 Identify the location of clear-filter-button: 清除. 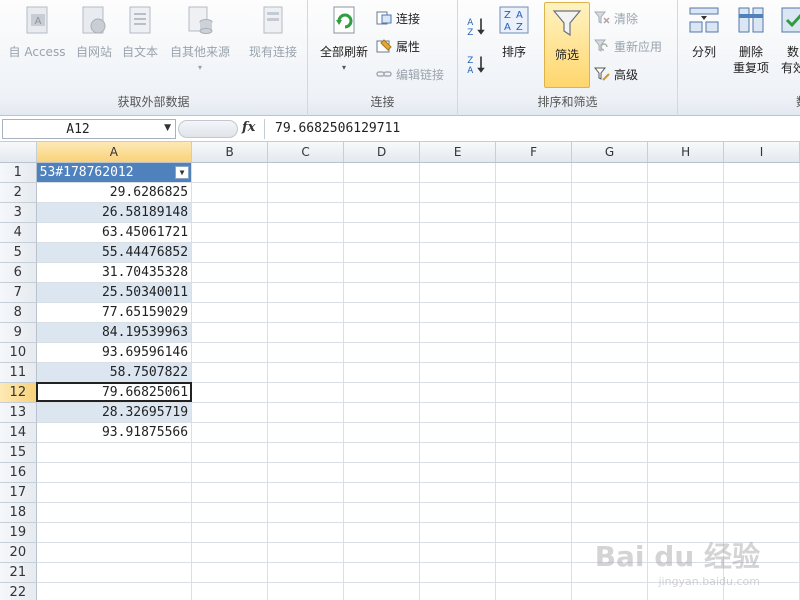
(616, 18).